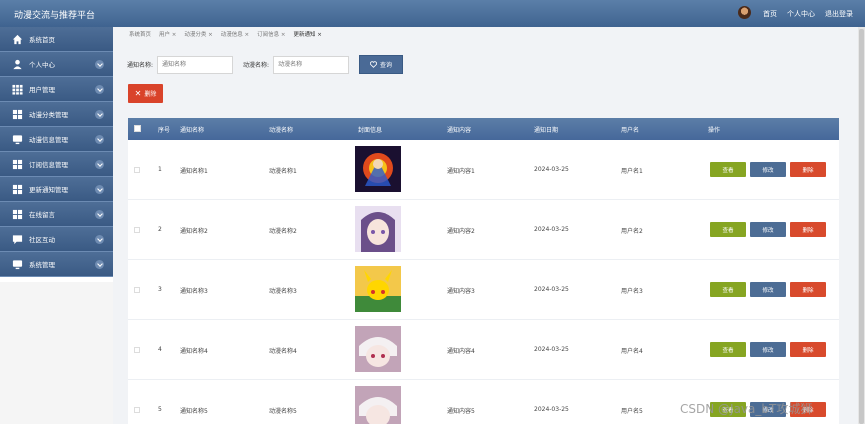  Describe the element at coordinates (160, 289) in the screenshot. I see `cell-no: 3` at that location.